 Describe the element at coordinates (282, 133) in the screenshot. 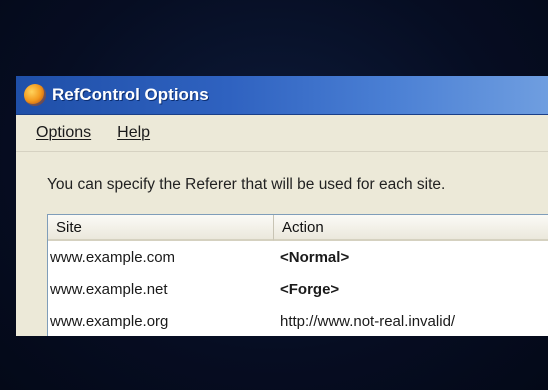

I see `menu-bar: Options Help` at that location.